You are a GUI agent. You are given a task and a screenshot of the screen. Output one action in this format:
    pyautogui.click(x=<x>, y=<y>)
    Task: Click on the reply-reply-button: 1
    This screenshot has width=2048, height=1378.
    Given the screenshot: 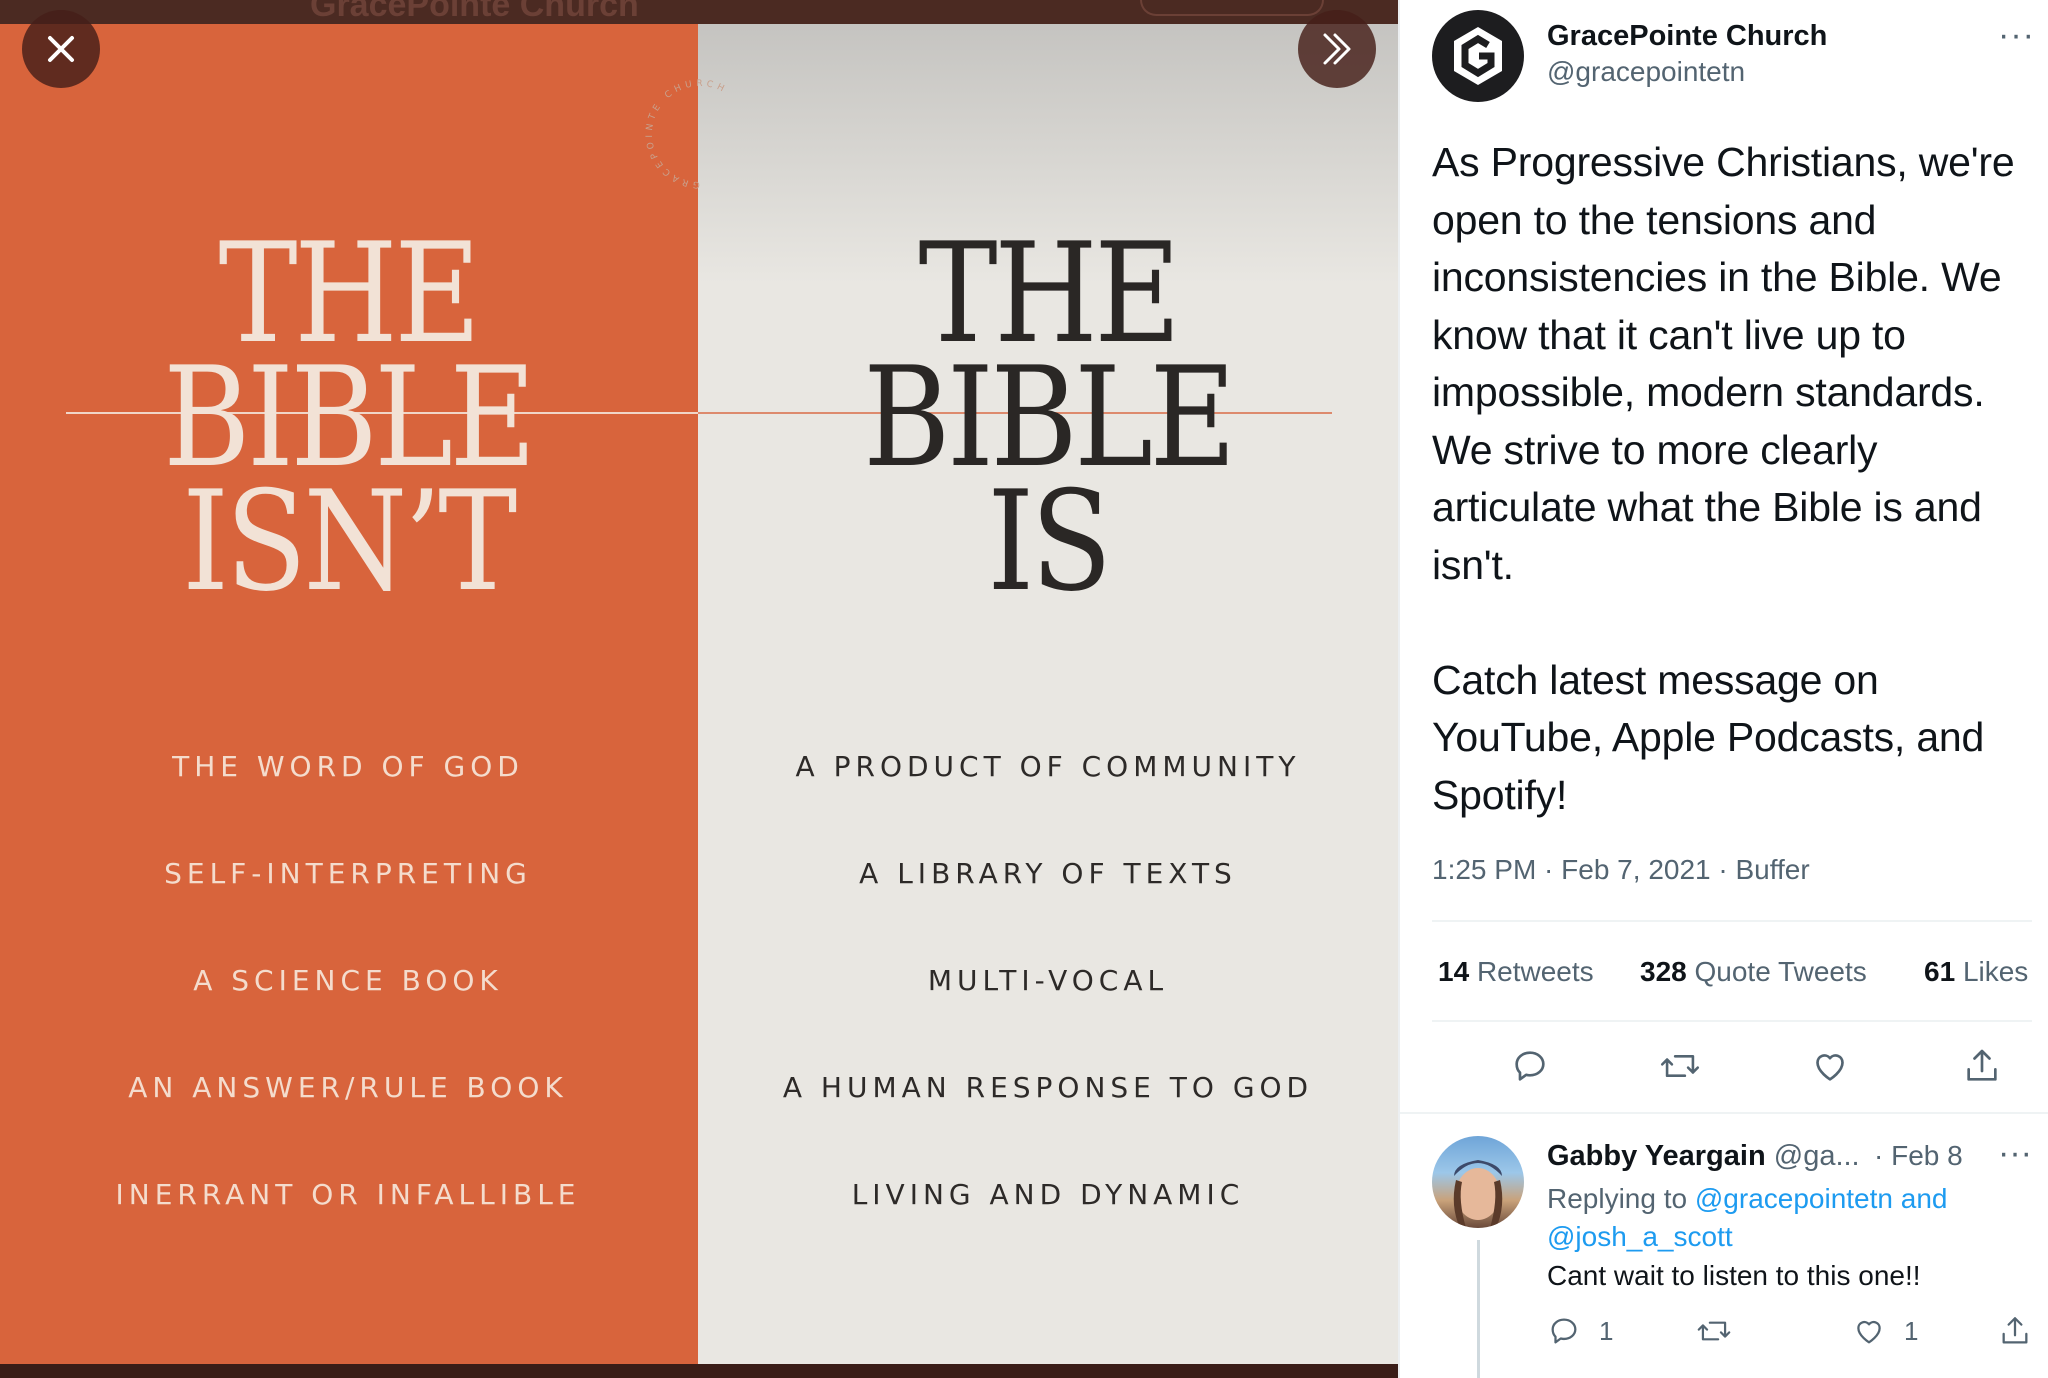 What is the action you would take?
    pyautogui.click(x=1580, y=1331)
    